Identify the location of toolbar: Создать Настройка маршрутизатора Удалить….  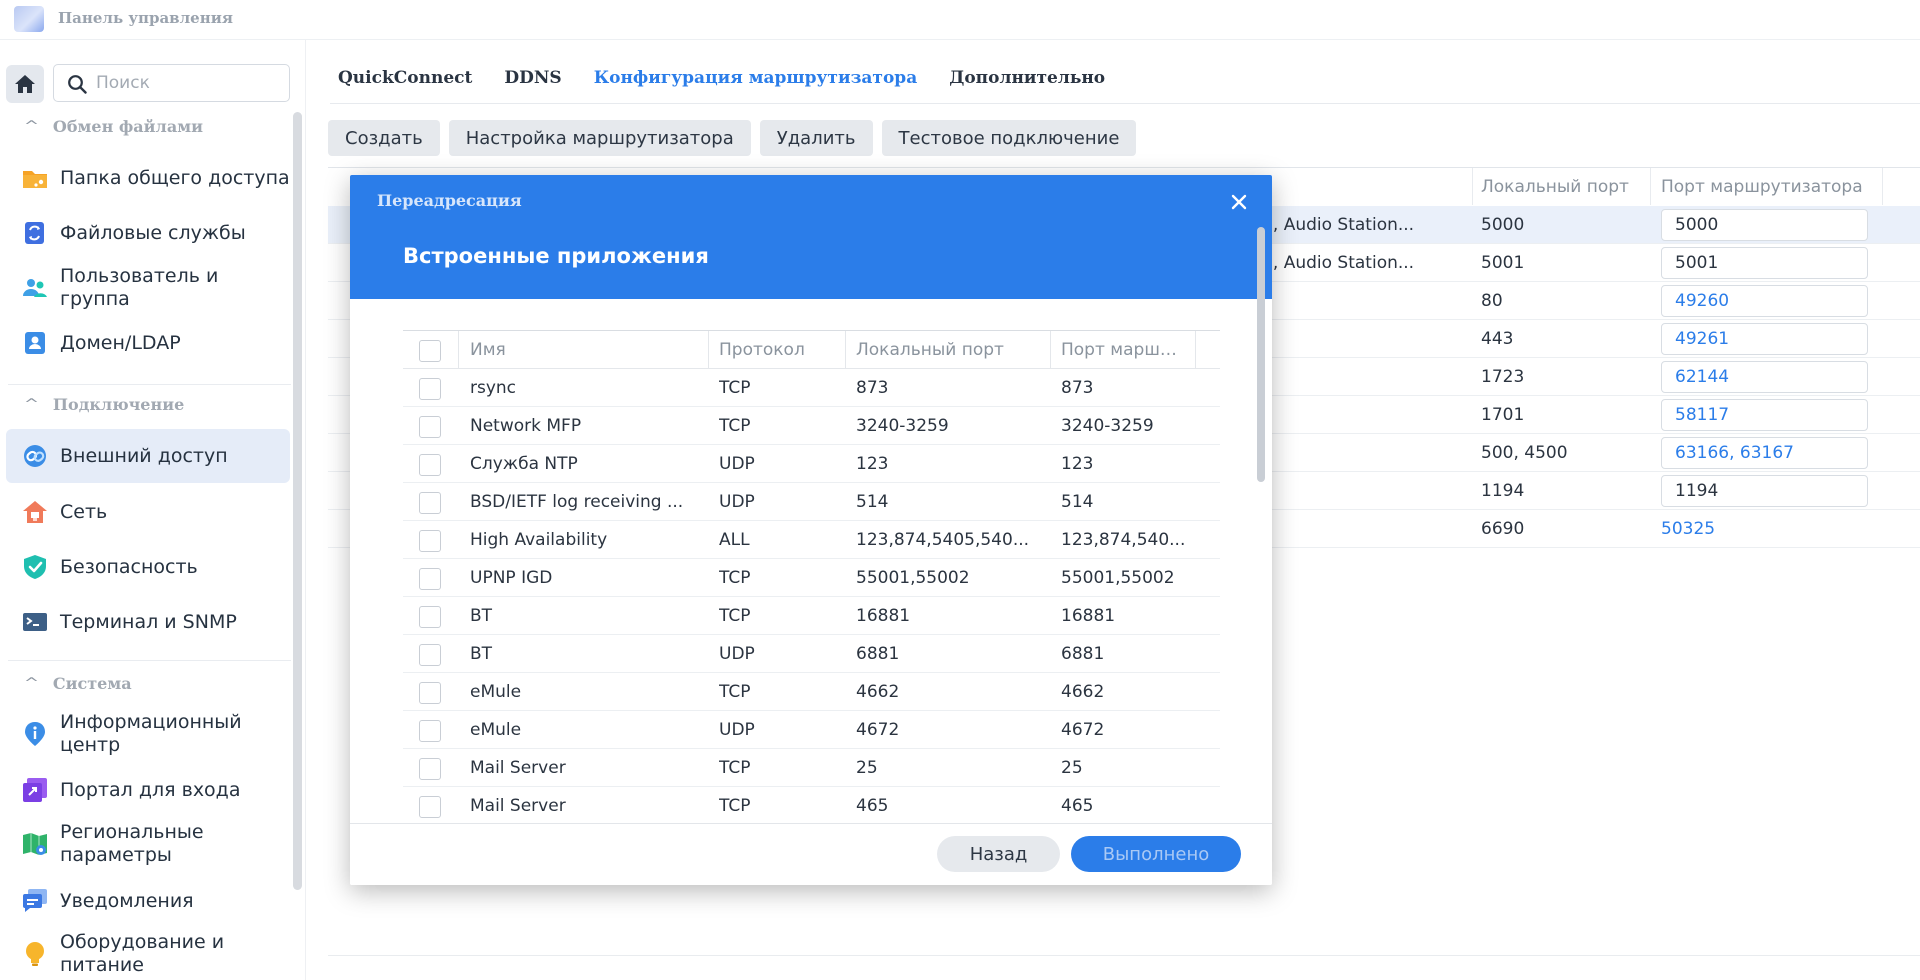
(732, 138).